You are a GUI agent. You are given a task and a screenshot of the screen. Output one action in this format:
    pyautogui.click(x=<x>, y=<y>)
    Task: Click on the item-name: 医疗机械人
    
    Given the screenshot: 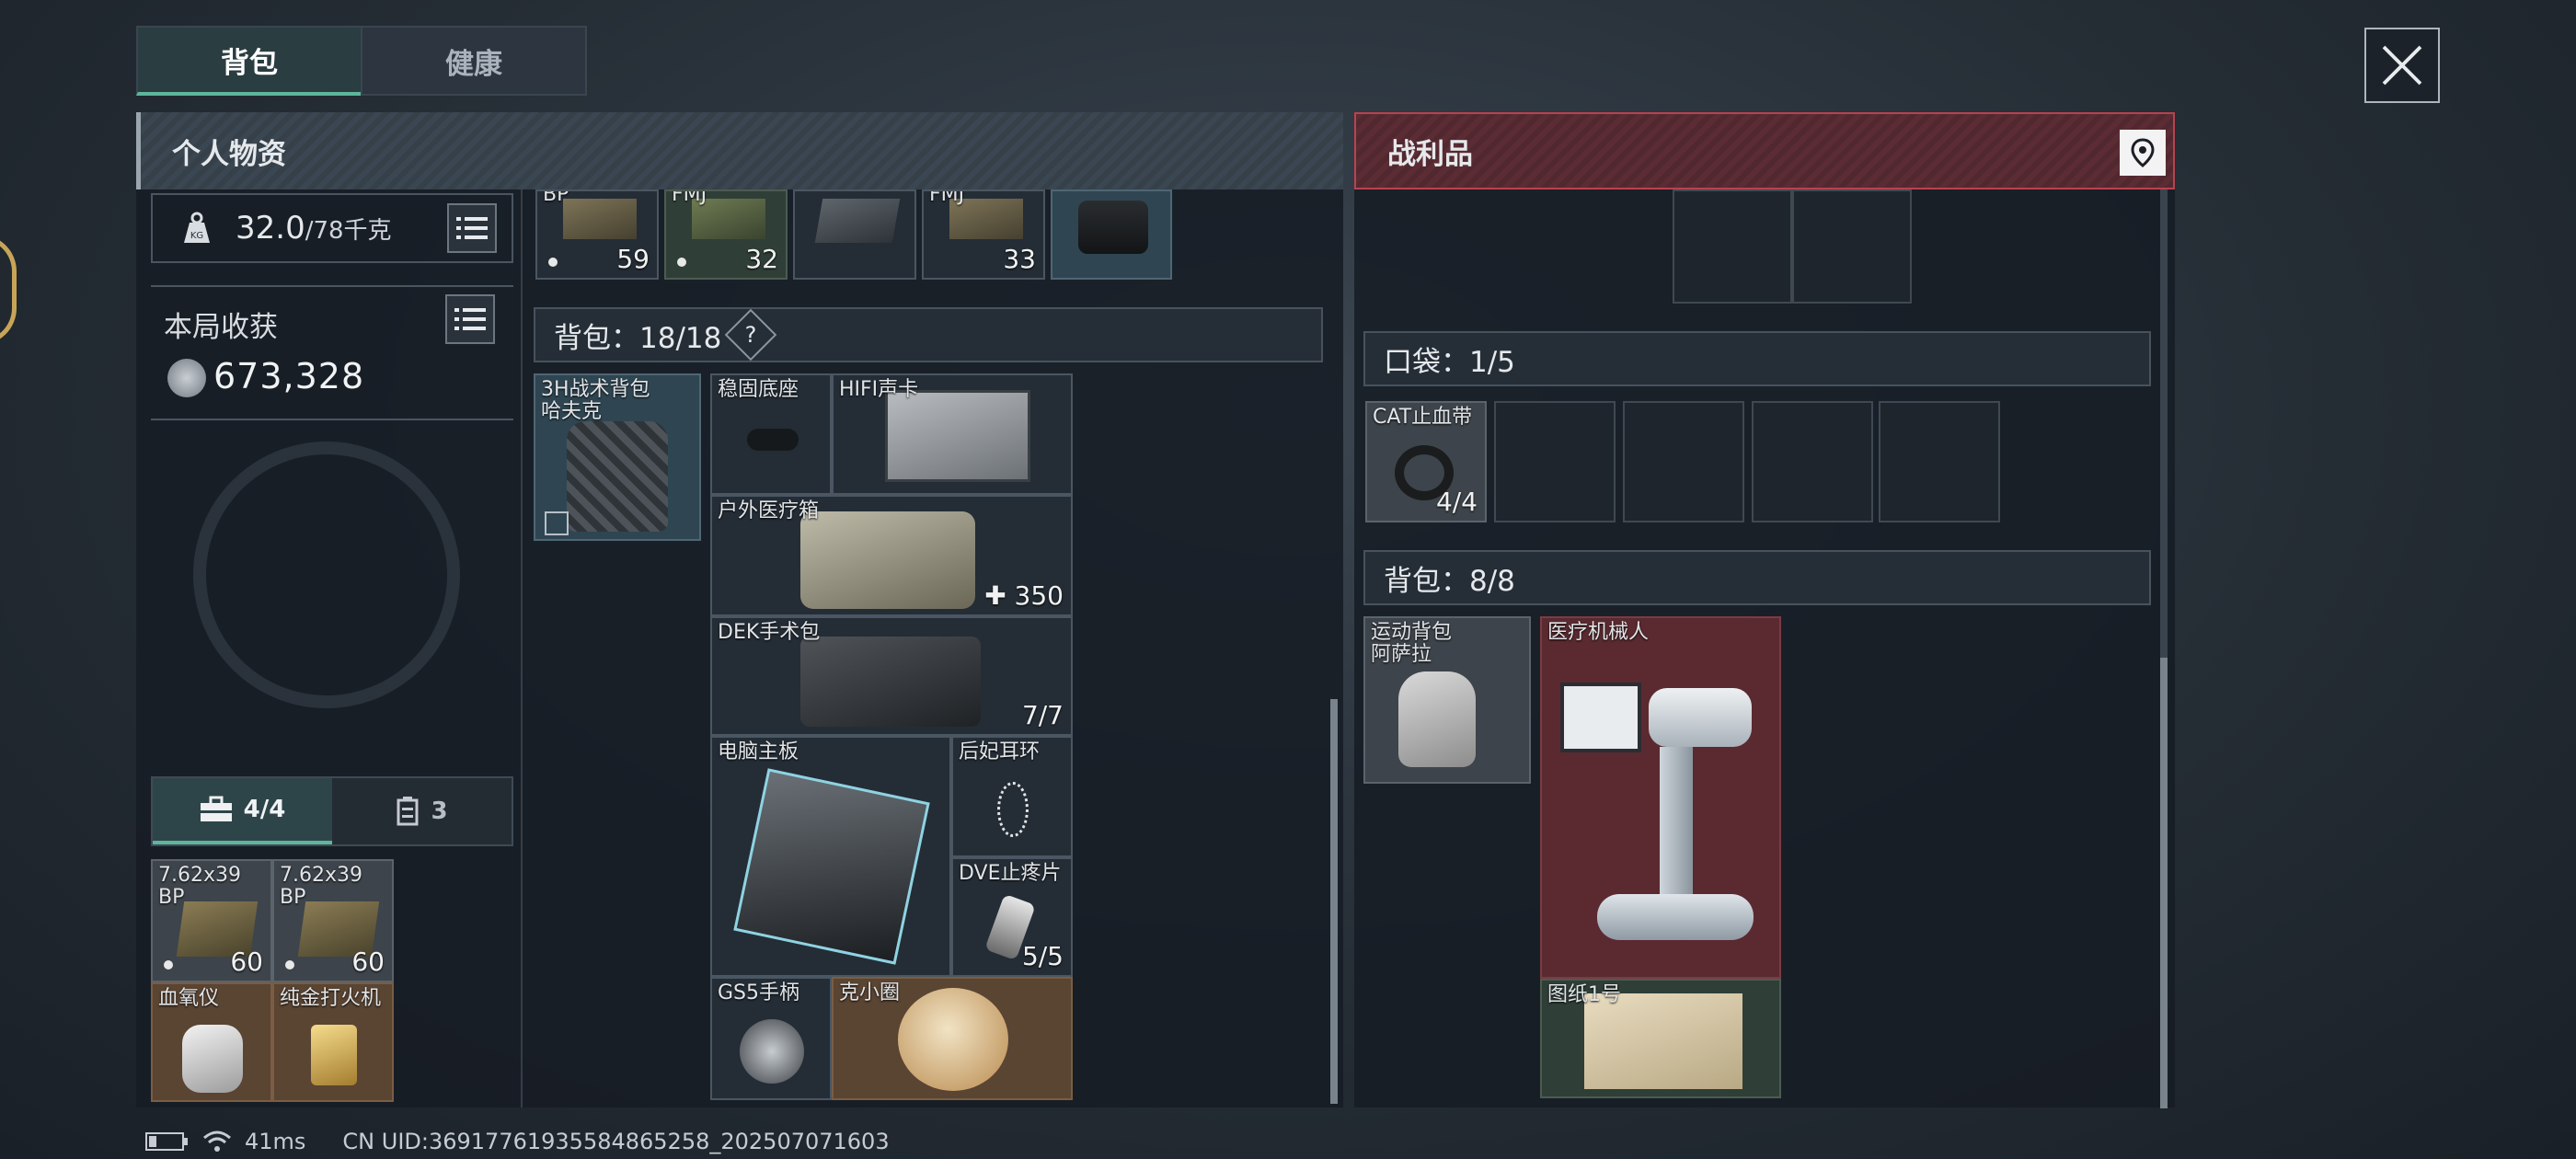 What is the action you would take?
    pyautogui.click(x=1598, y=632)
    